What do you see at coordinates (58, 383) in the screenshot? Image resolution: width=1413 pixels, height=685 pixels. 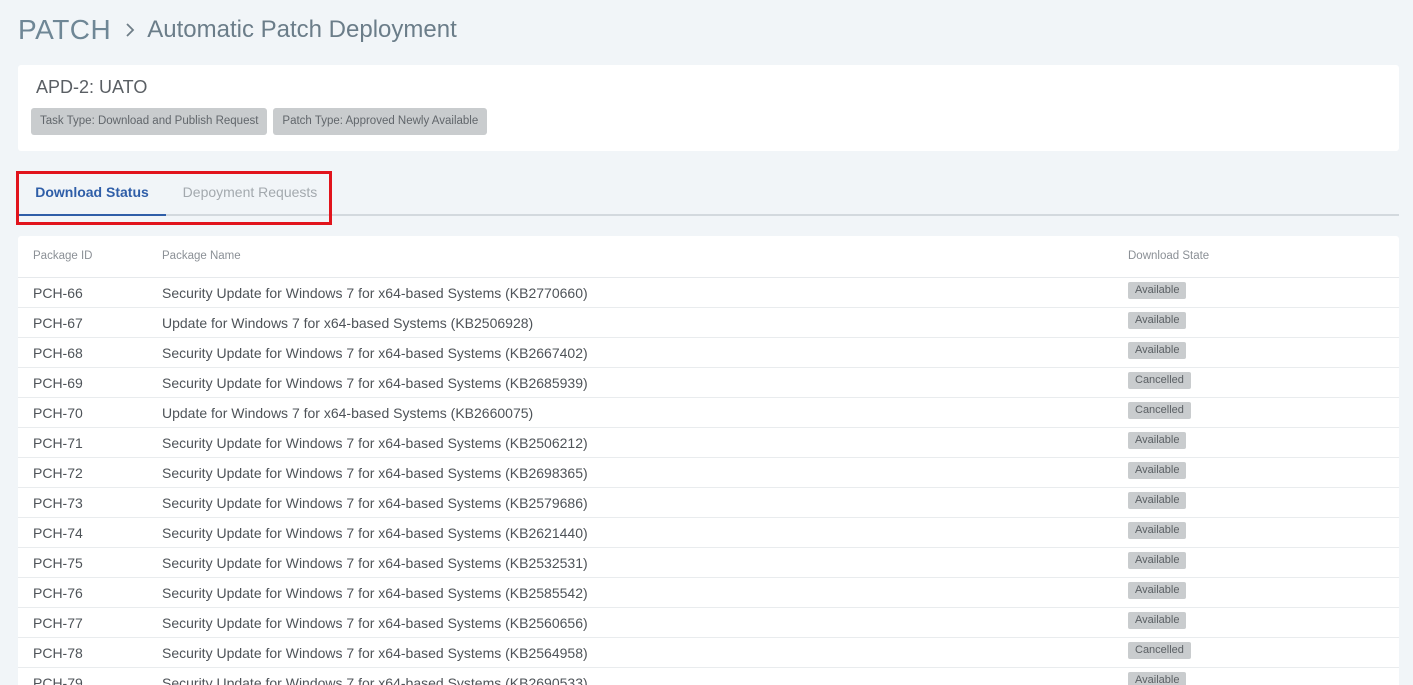 I see `package-id: PCH-69` at bounding box center [58, 383].